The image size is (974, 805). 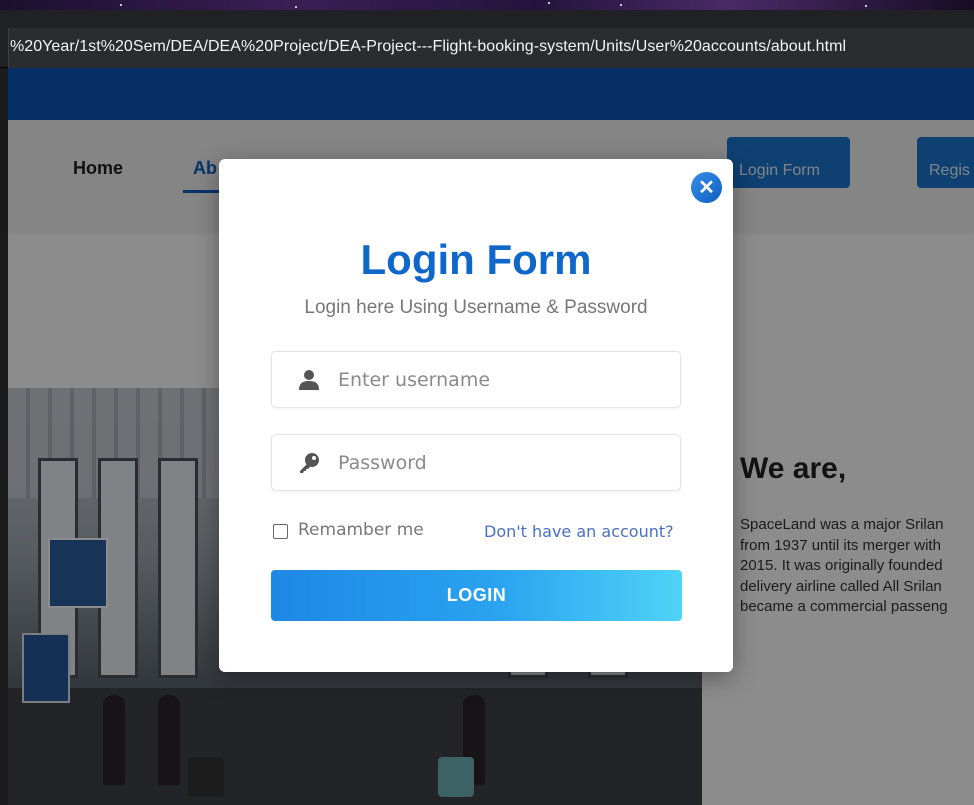 I want to click on register-link: Don't have an account?, so click(x=579, y=531).